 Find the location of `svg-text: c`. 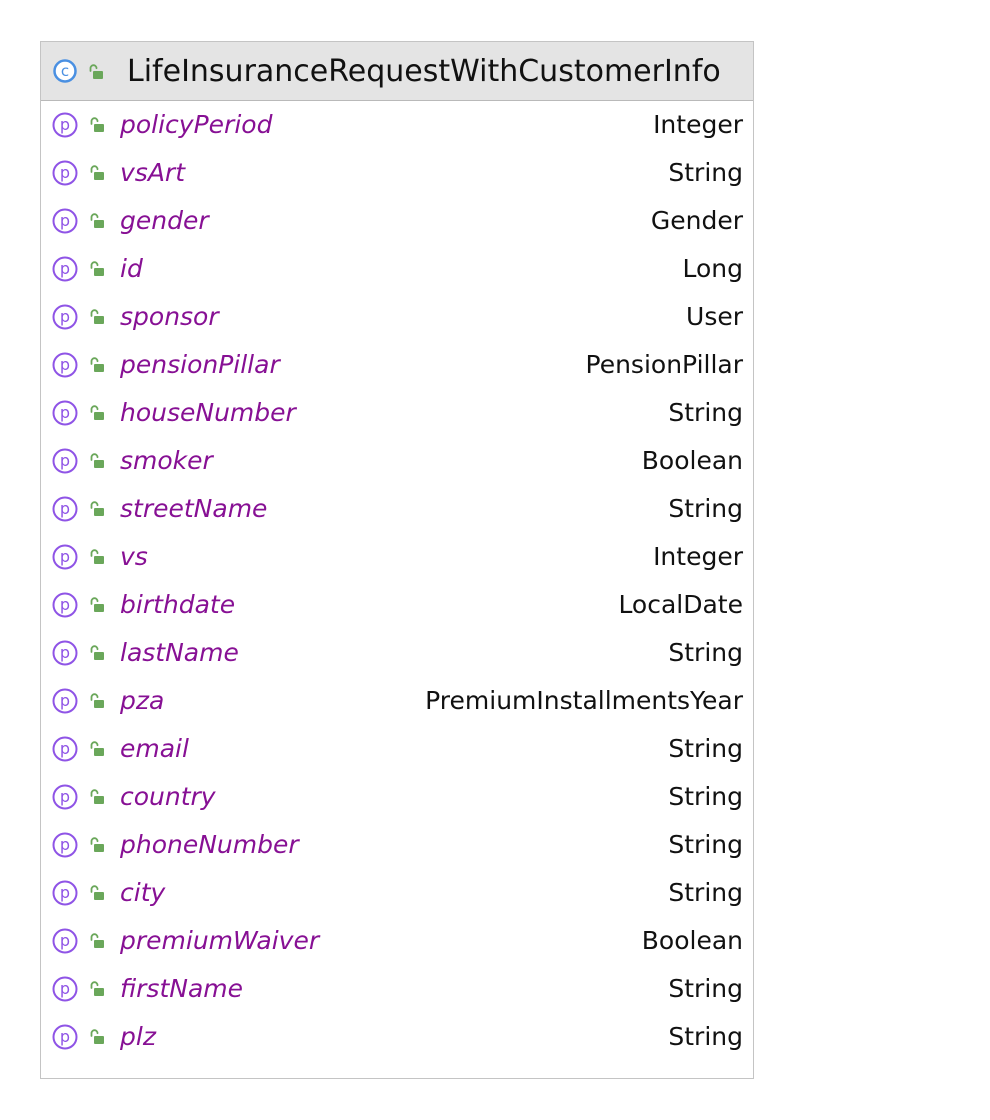

svg-text: c is located at coordinates (65, 71).